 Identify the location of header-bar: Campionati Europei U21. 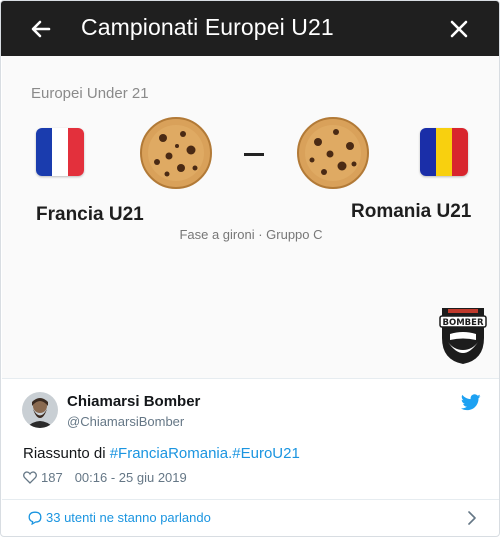
(250, 28).